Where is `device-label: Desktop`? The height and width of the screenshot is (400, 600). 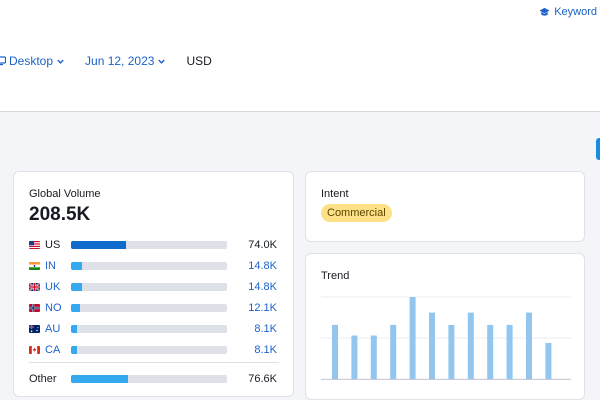
device-label: Desktop is located at coordinates (31, 61).